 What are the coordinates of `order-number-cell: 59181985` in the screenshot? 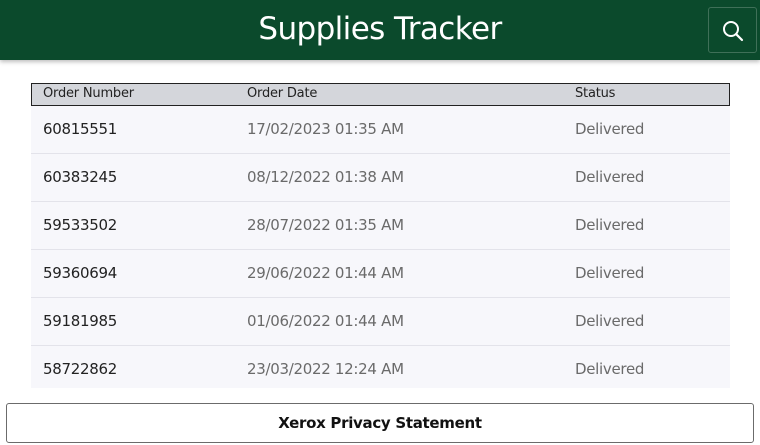 It's located at (80, 321).